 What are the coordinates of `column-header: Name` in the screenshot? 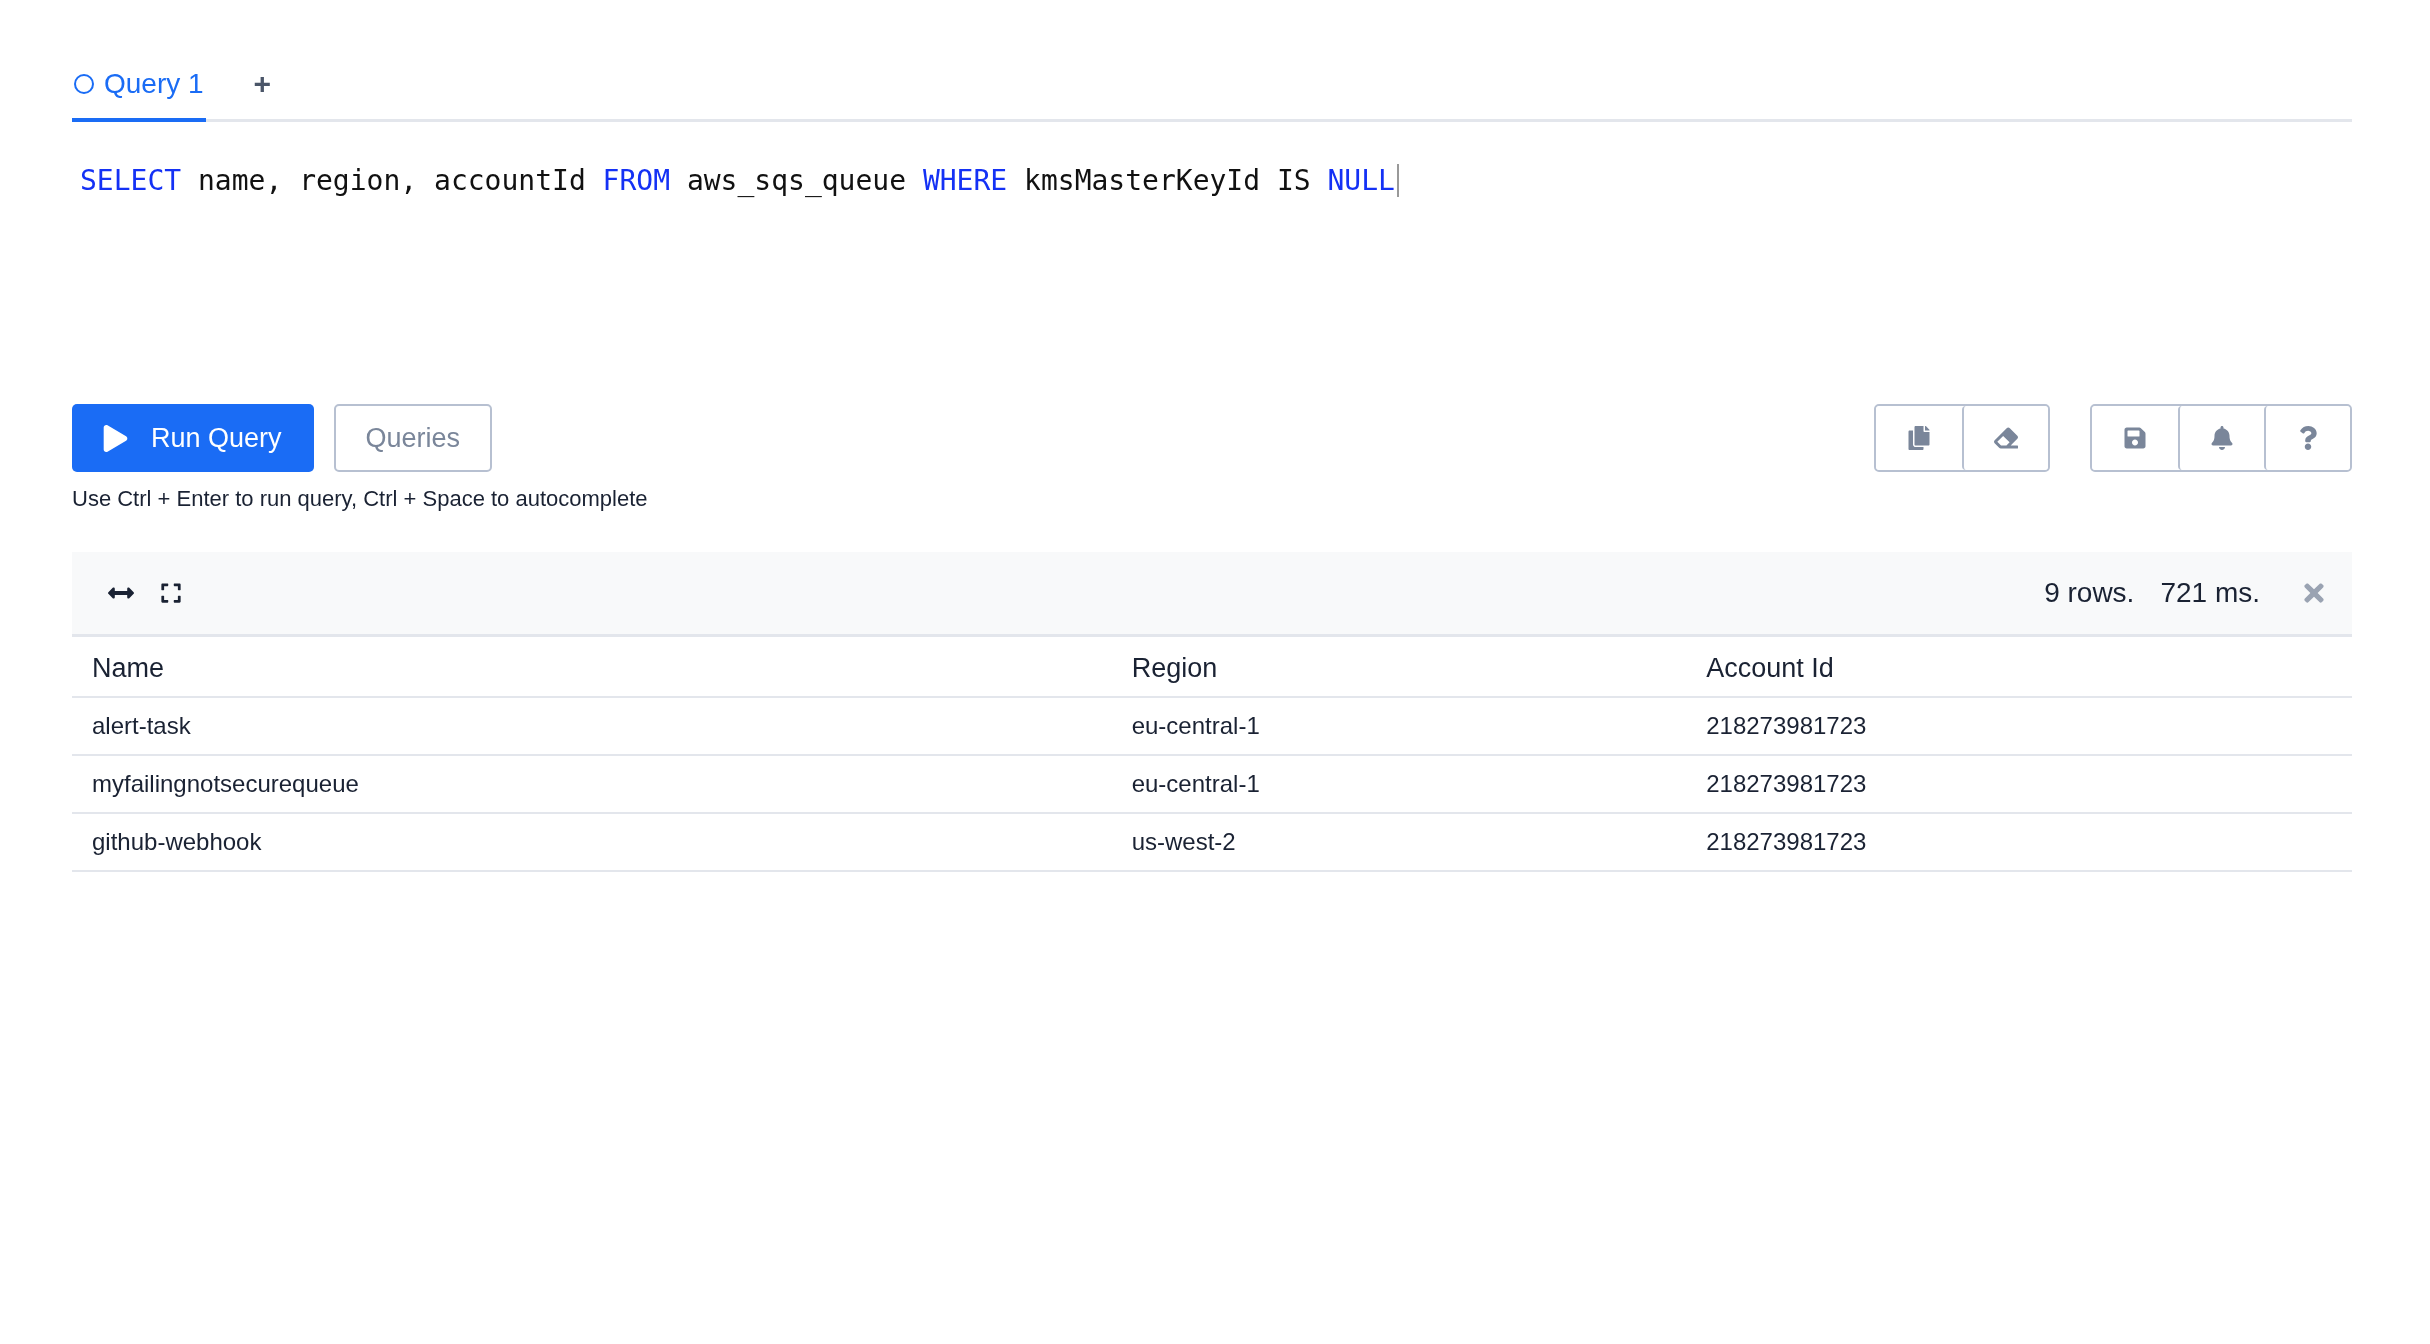 It's located at (592, 667).